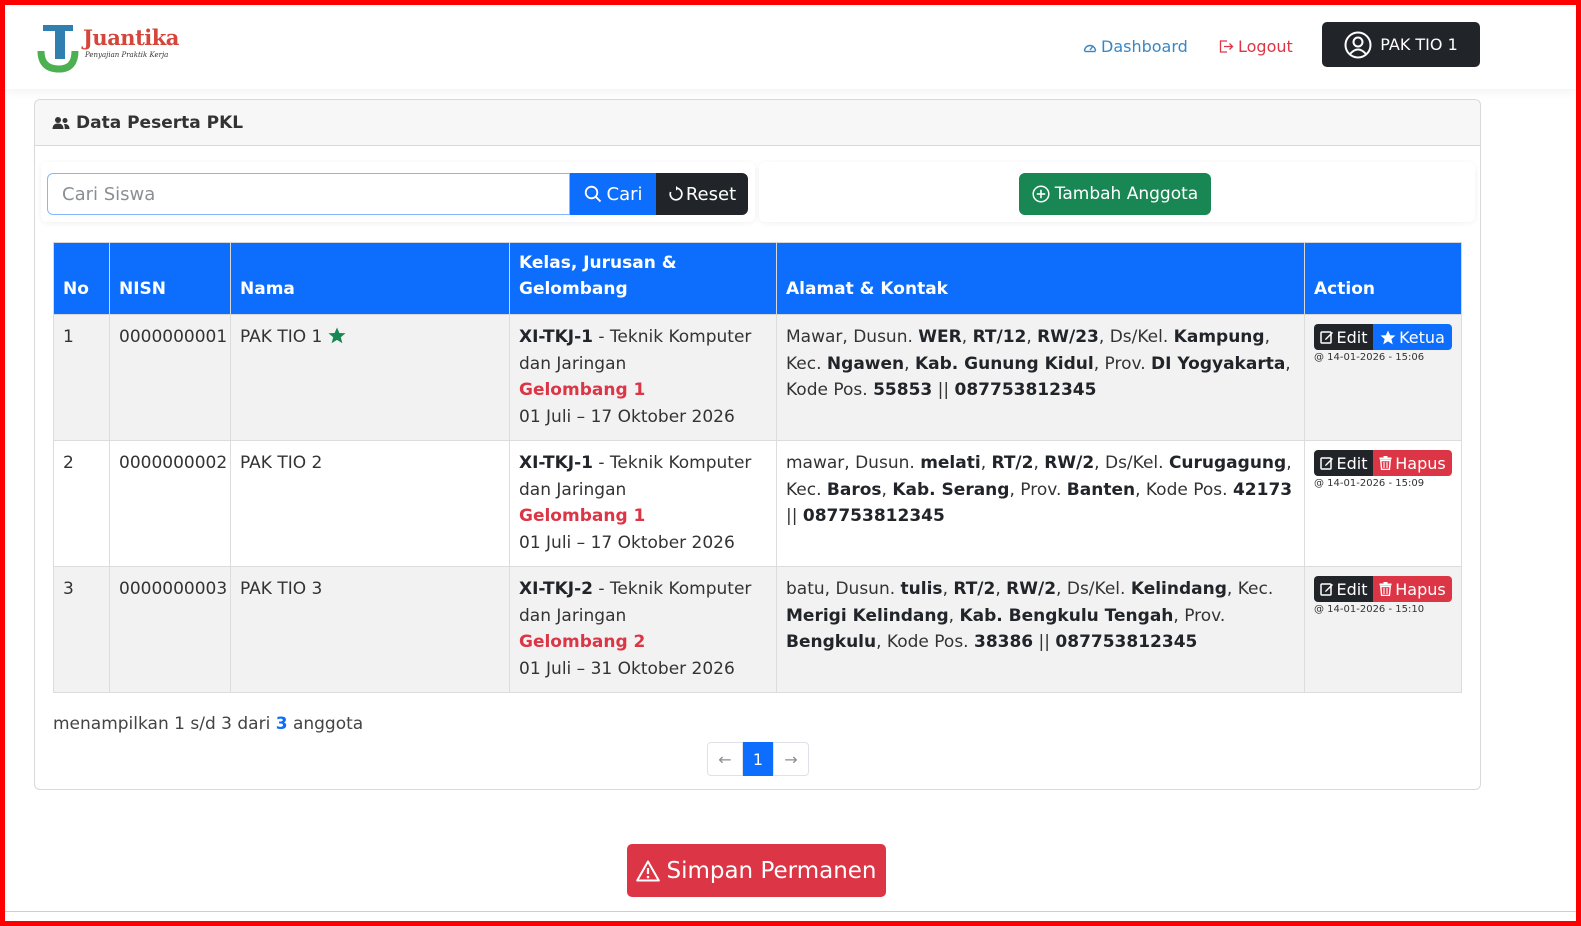  What do you see at coordinates (164, 724) in the screenshot?
I see `result-count-prefix: menampilkan 1 s/d 3 dari` at bounding box center [164, 724].